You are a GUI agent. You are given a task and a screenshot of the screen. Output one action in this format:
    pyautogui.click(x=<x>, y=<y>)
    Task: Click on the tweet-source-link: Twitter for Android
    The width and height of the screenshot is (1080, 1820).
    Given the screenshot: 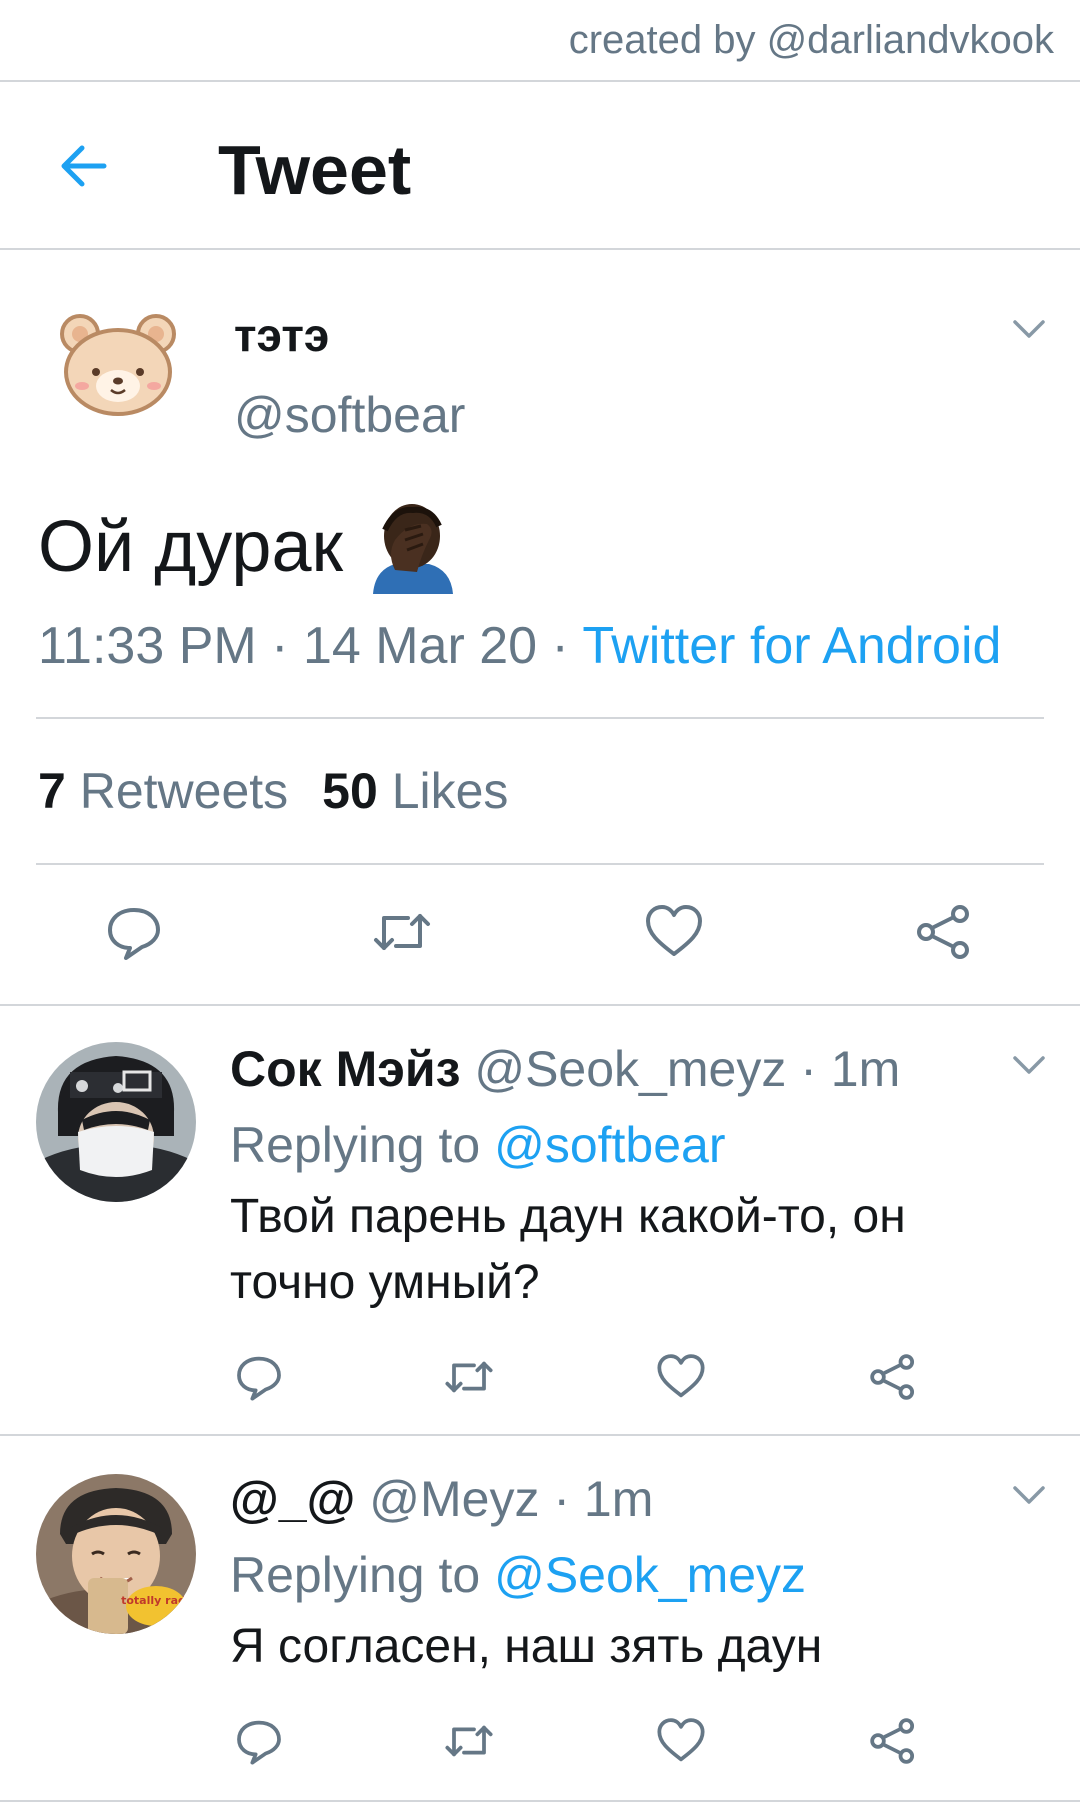 What is the action you would take?
    pyautogui.click(x=791, y=646)
    